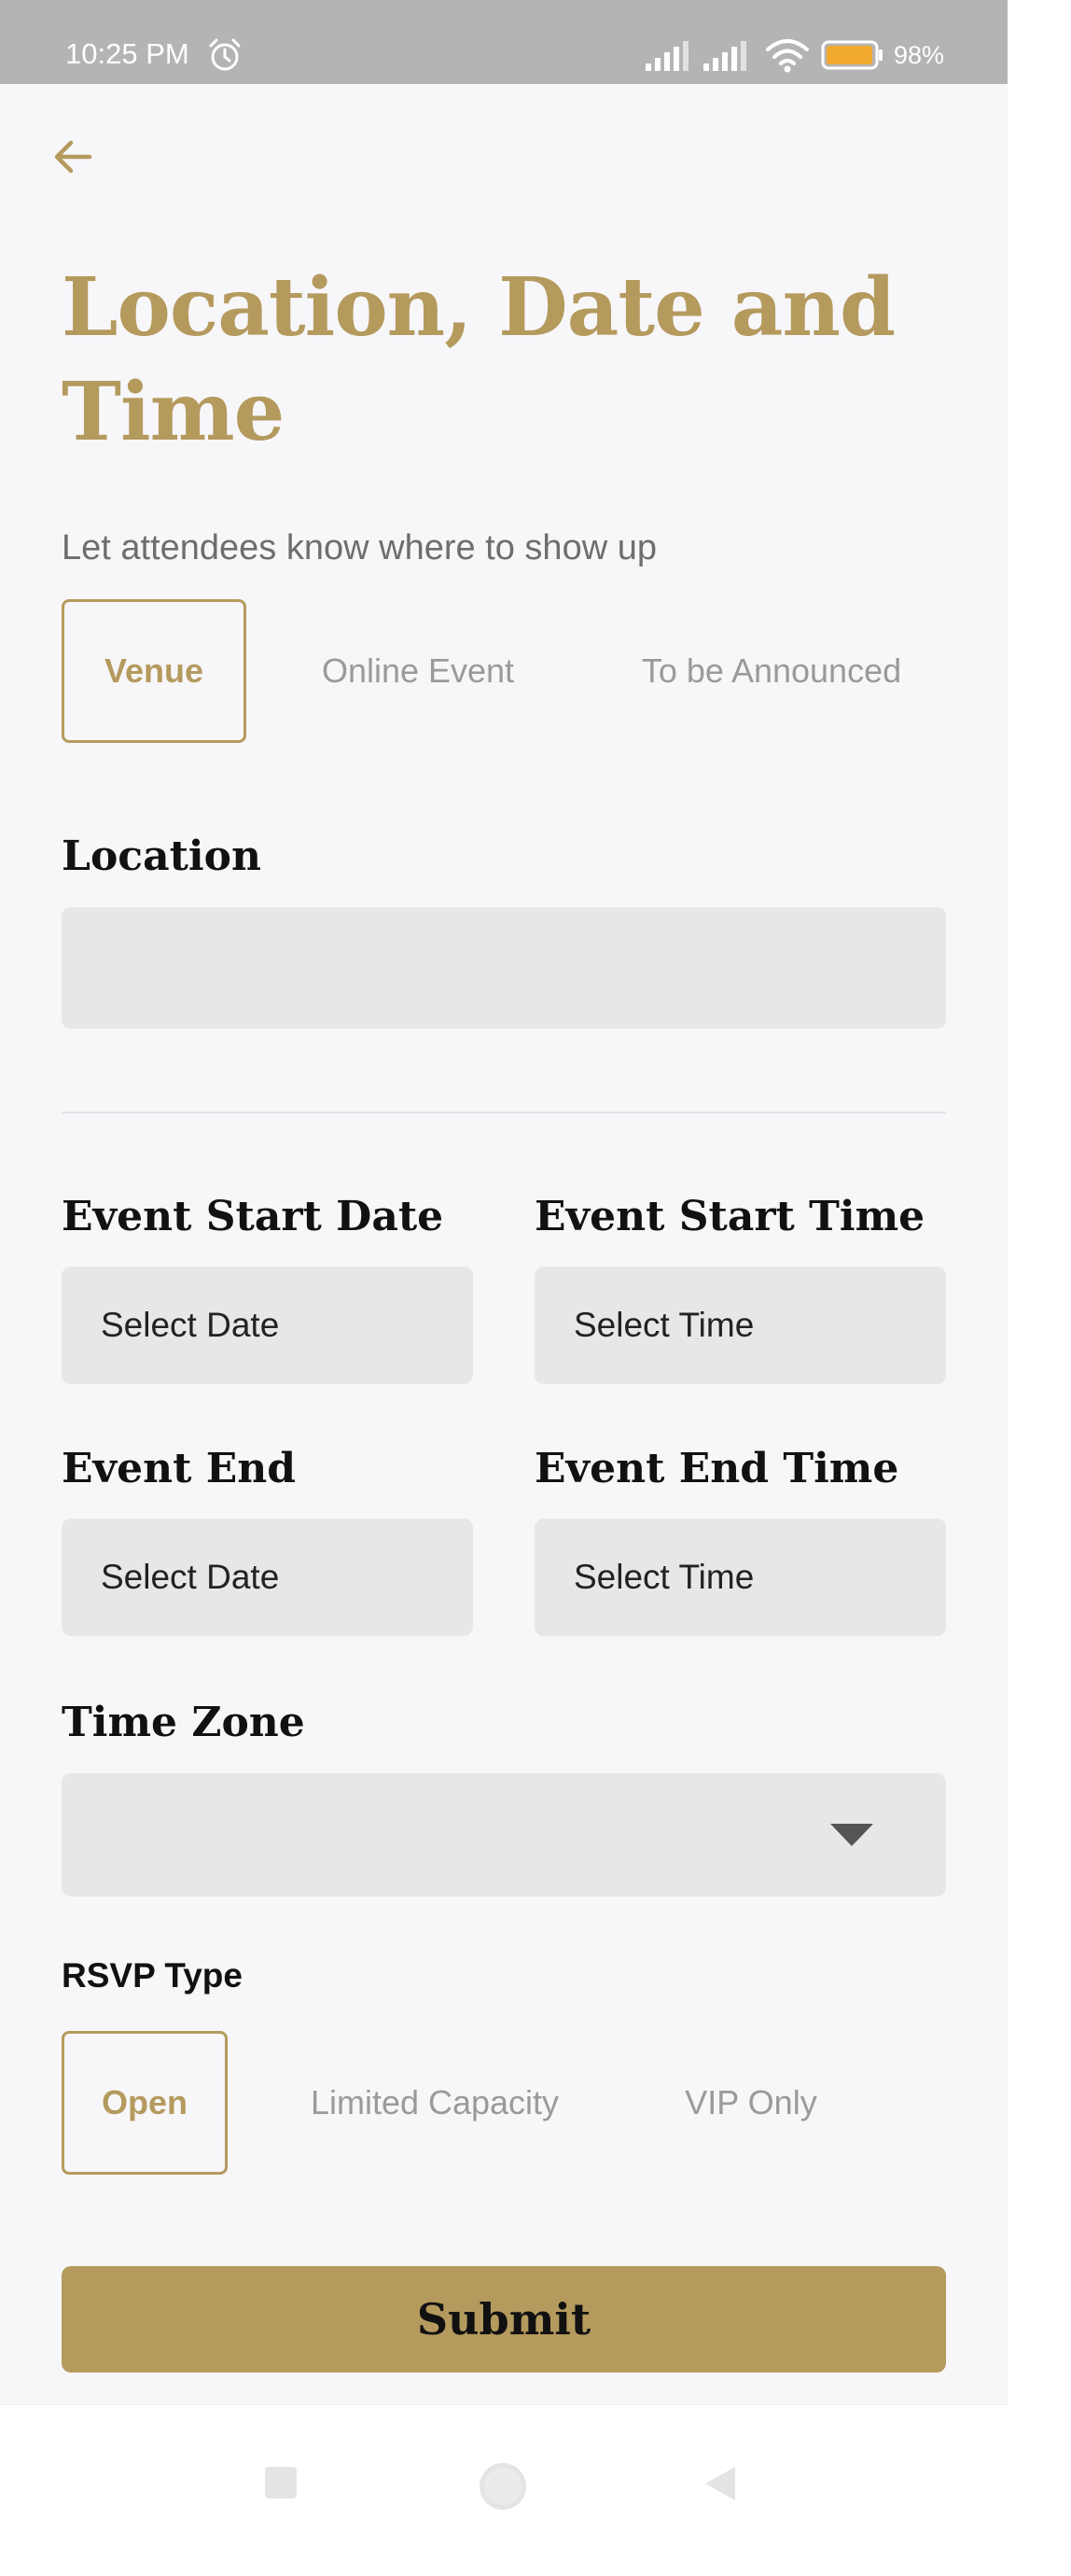 The image size is (1071, 2576). What do you see at coordinates (73, 157) in the screenshot?
I see `arrow-left-icon` at bounding box center [73, 157].